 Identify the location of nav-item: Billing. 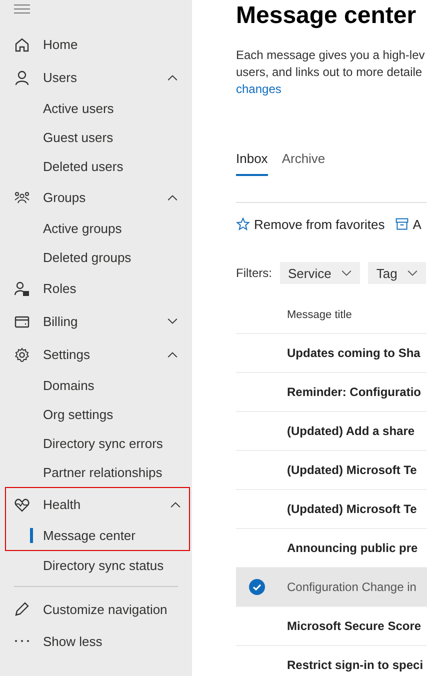
(96, 321).